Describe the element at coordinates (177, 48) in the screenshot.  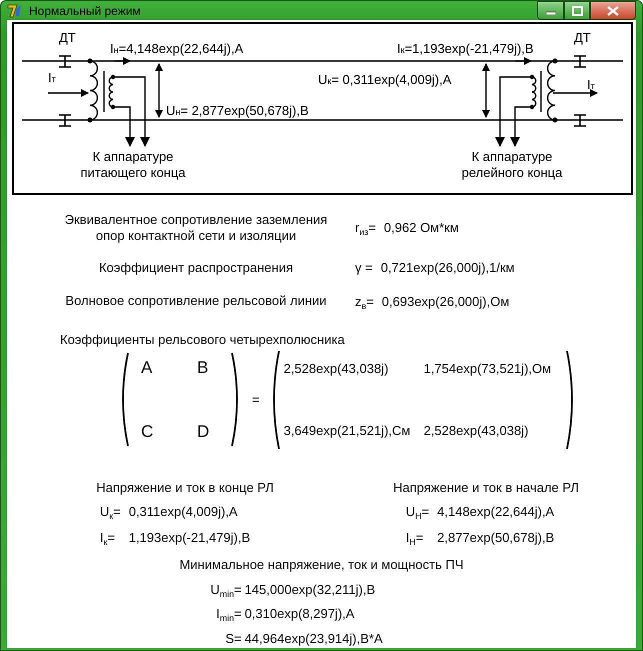
I see `current-label: Iн=4,148exp(22,644j),A` at that location.